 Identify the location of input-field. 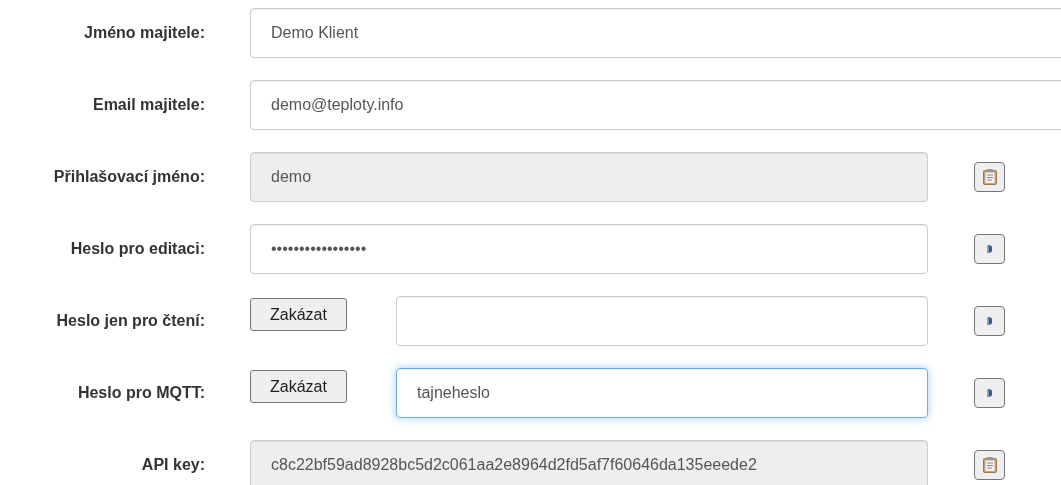
(662, 321).